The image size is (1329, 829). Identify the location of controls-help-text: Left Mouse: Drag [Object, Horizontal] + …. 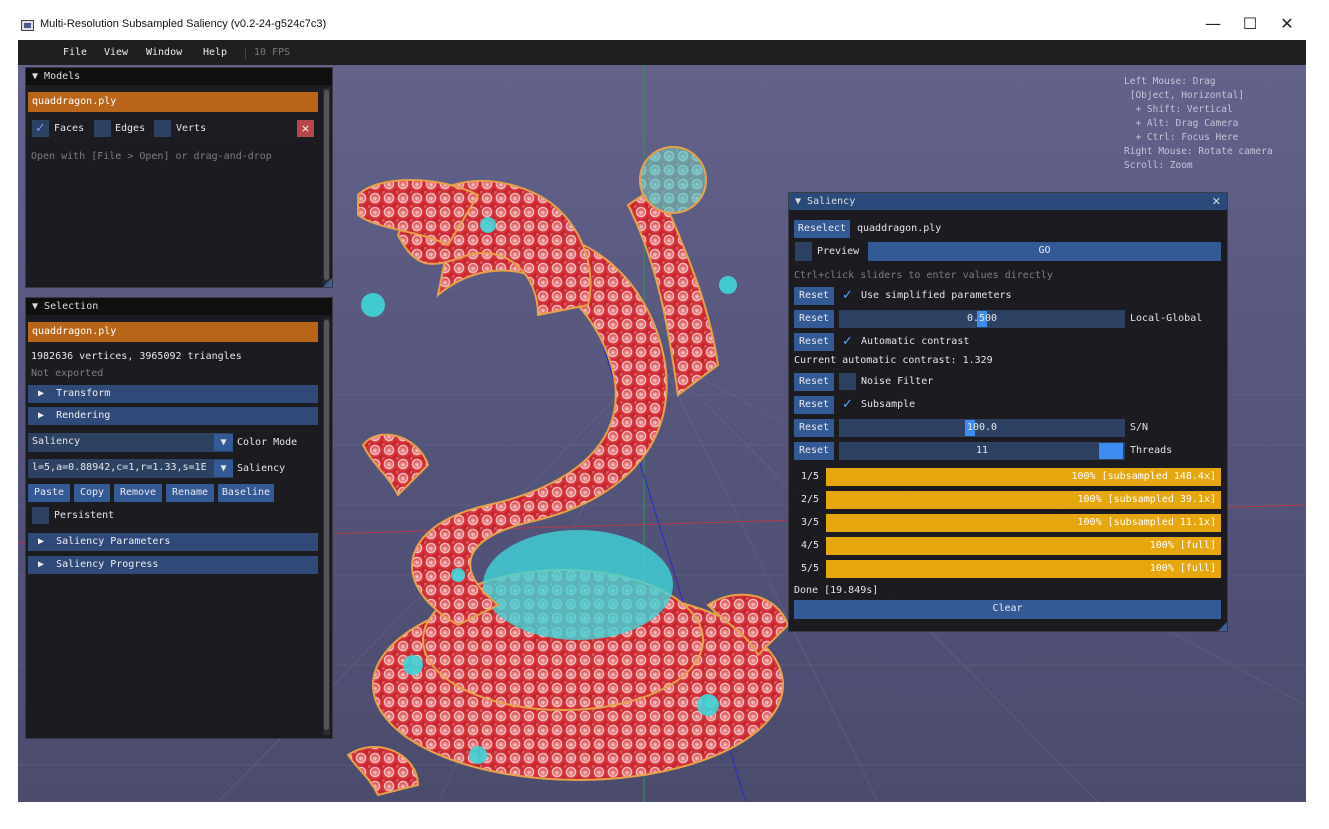
(1198, 123).